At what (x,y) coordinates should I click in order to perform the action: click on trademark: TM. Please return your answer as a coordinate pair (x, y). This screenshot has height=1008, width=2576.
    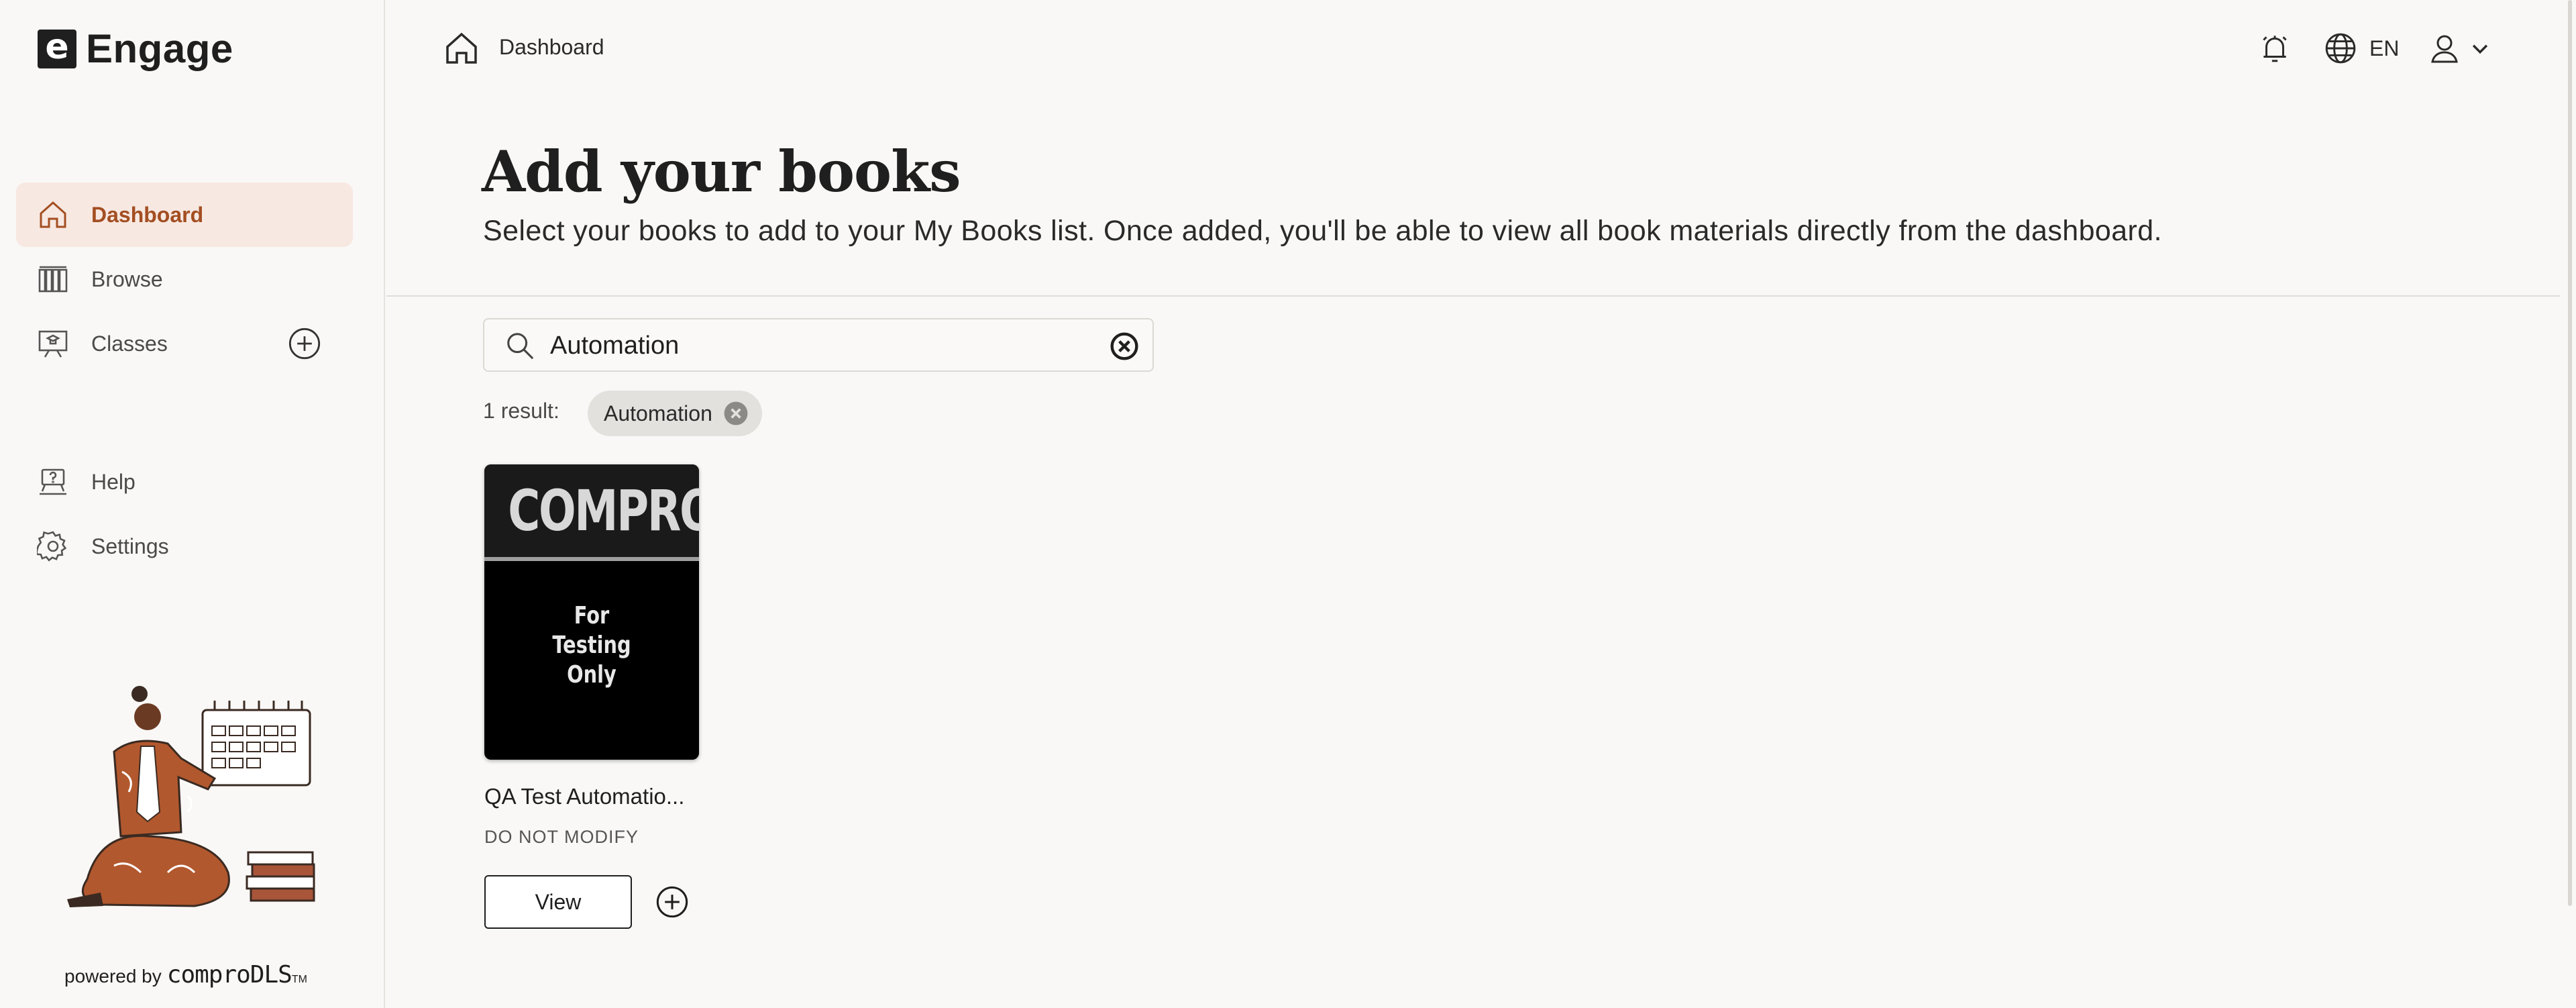
    Looking at the image, I should click on (299, 979).